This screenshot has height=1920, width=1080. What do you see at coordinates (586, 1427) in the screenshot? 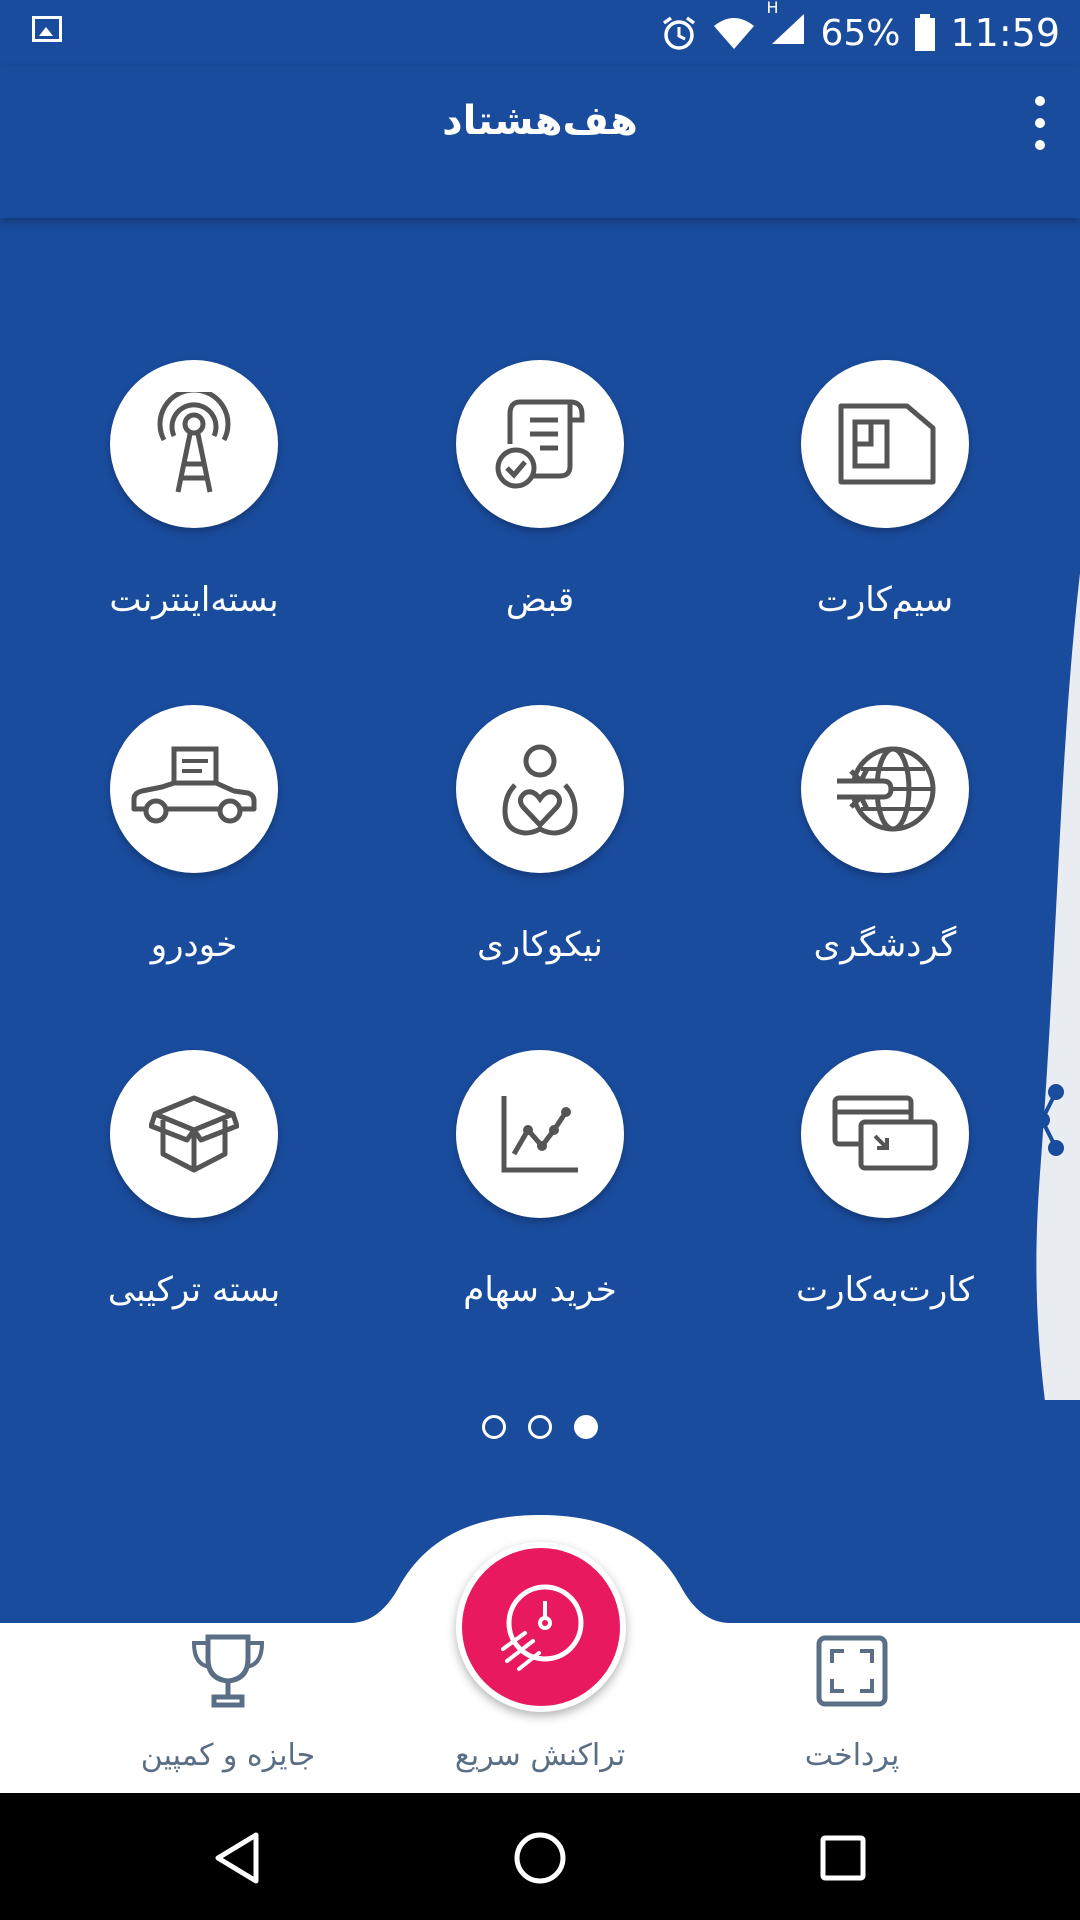
I see `page-dot-active` at bounding box center [586, 1427].